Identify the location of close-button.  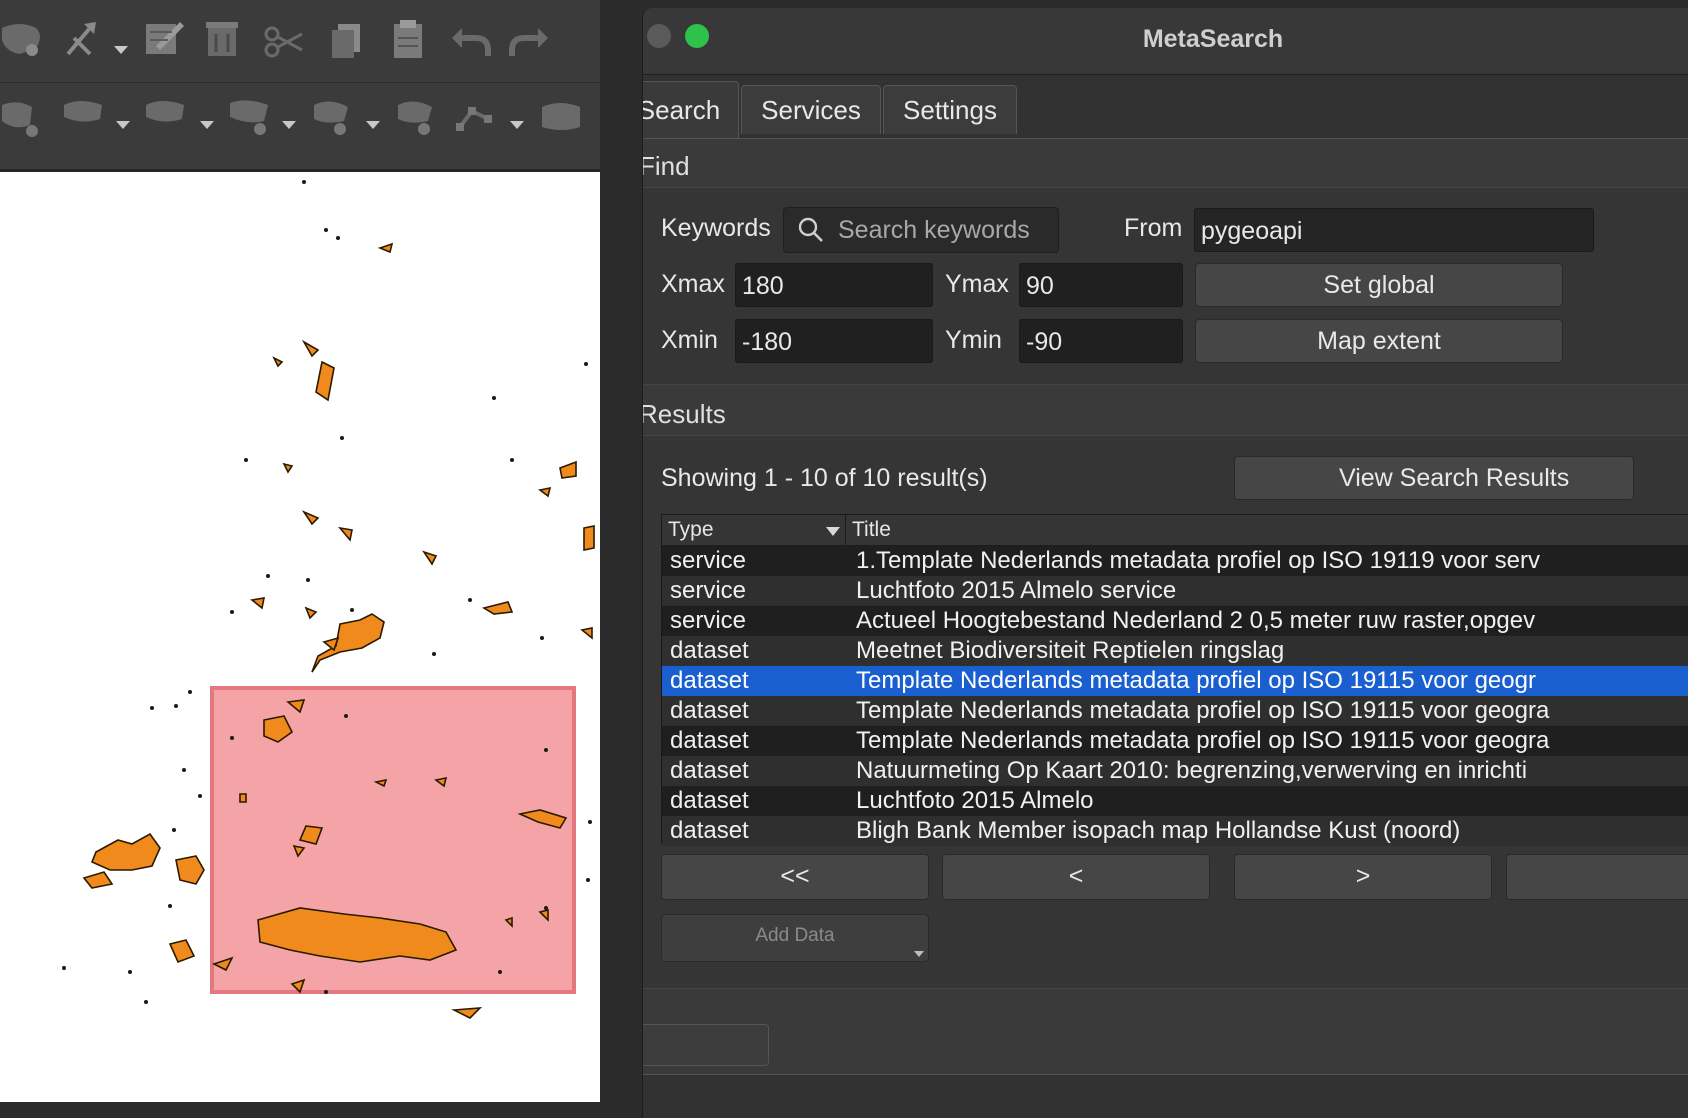
(706, 1045).